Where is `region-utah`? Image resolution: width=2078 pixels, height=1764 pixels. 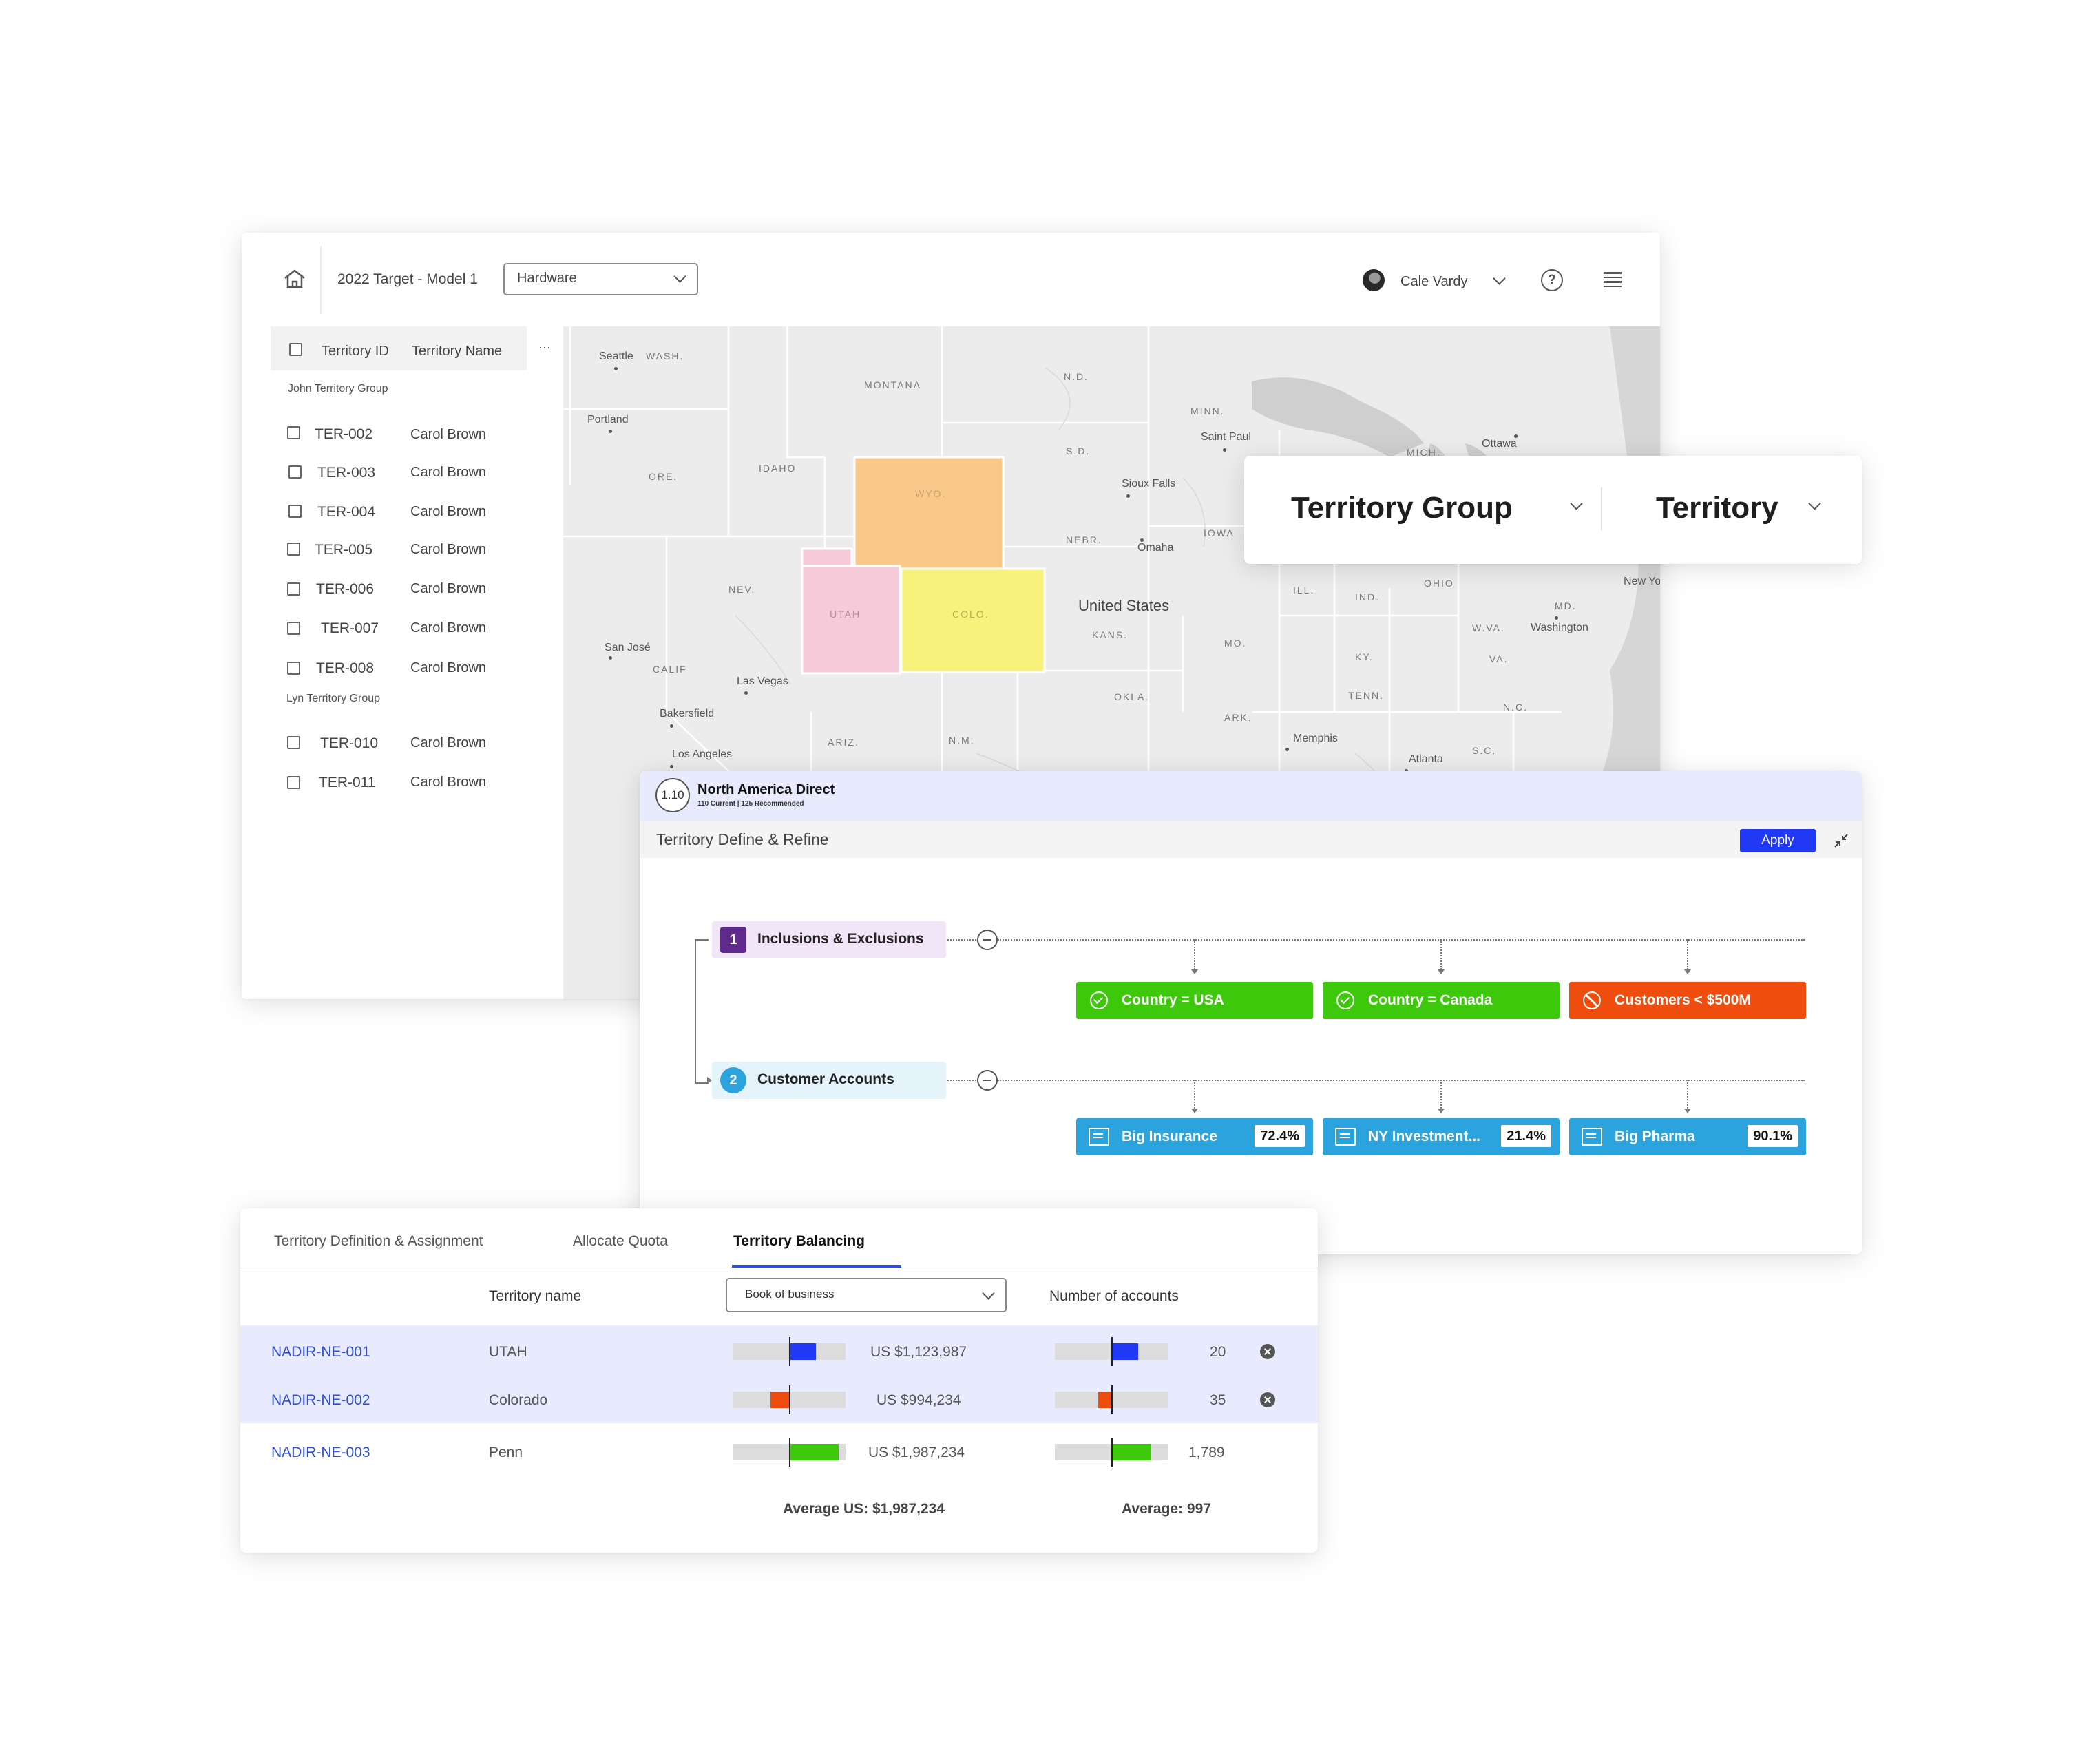
region-utah is located at coordinates (851, 620).